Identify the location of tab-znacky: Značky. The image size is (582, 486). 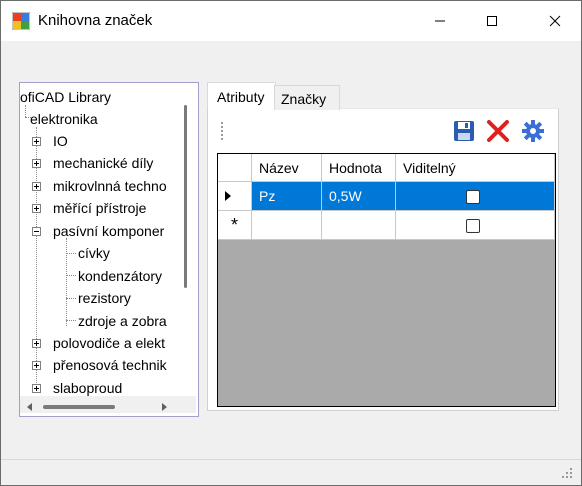
(307, 97).